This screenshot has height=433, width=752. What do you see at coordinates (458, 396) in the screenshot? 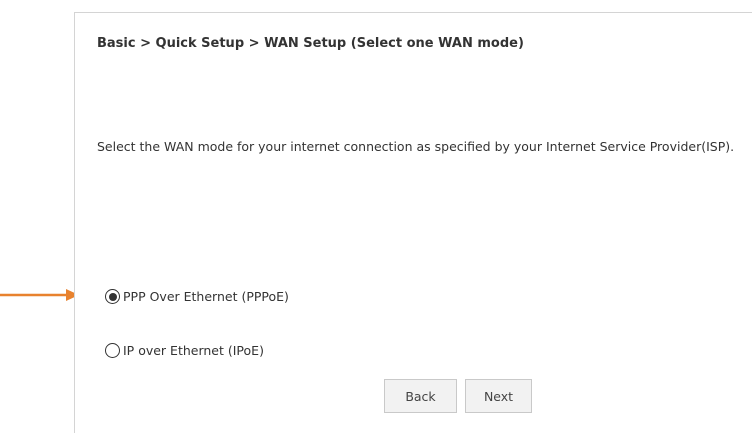
I see `button-row: Back Next` at bounding box center [458, 396].